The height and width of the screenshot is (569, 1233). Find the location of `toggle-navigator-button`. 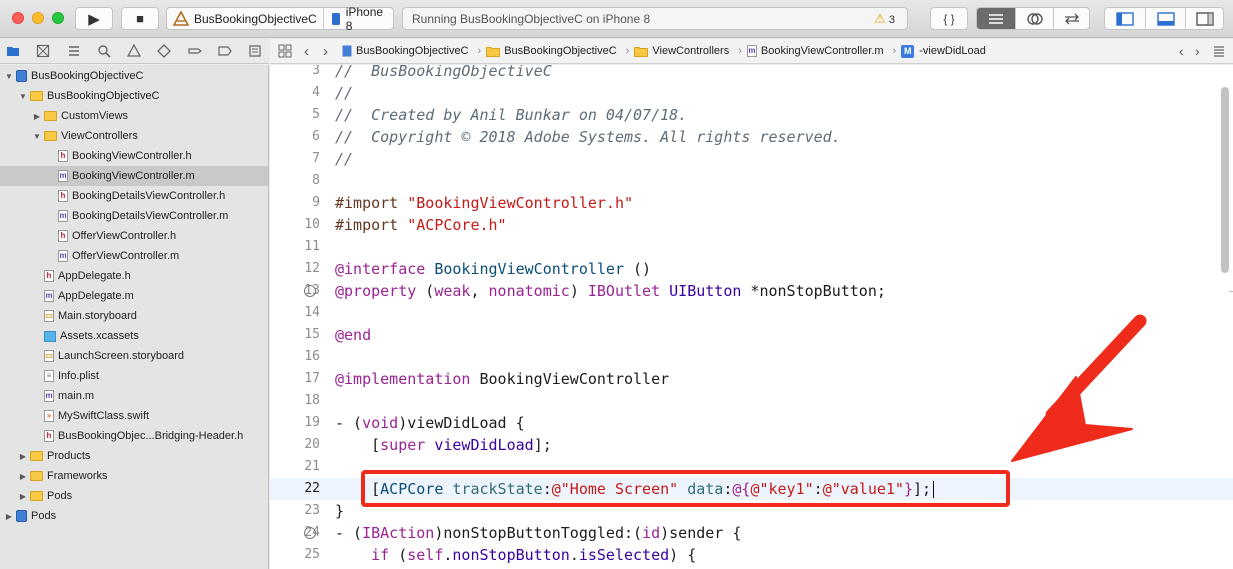

toggle-navigator-button is located at coordinates (1125, 18).